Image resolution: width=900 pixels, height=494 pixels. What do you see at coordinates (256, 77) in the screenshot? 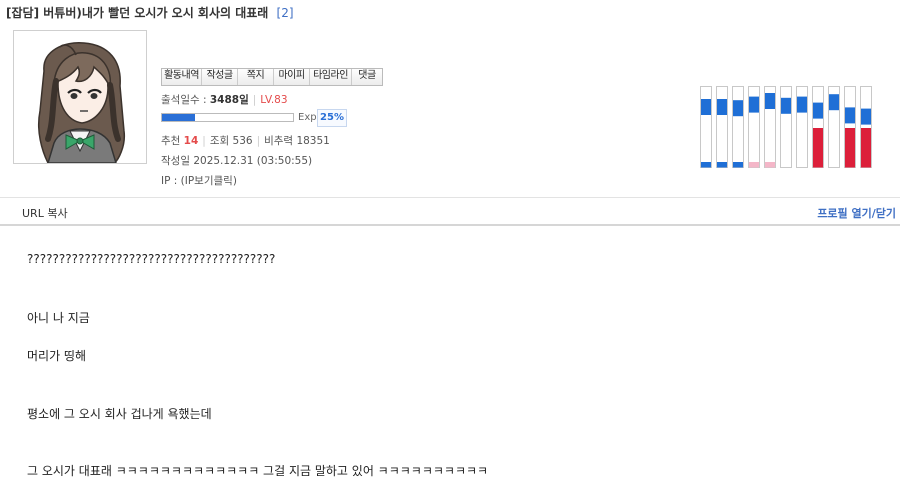
I see `tab-message: 쪽지` at bounding box center [256, 77].